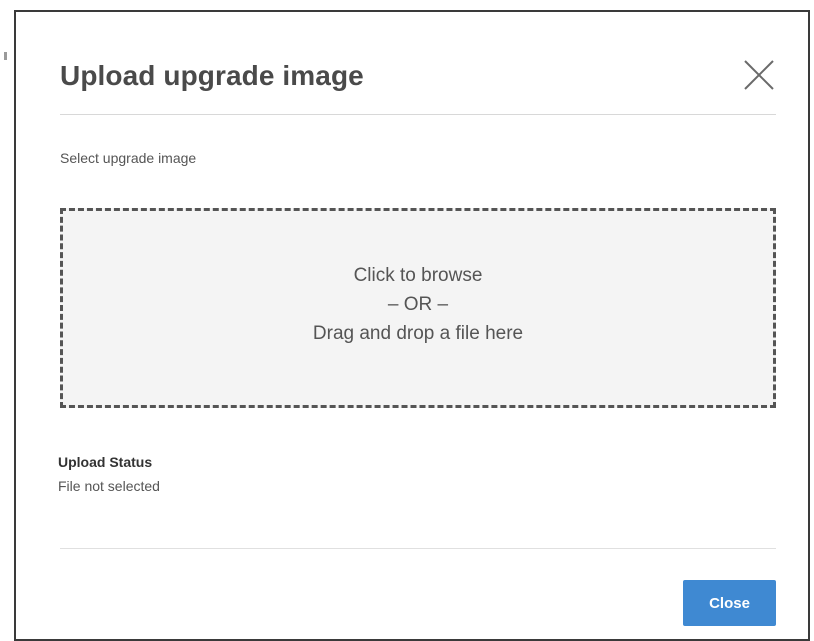 Image resolution: width=814 pixels, height=641 pixels. I want to click on upload-status-value: File not selected, so click(109, 486).